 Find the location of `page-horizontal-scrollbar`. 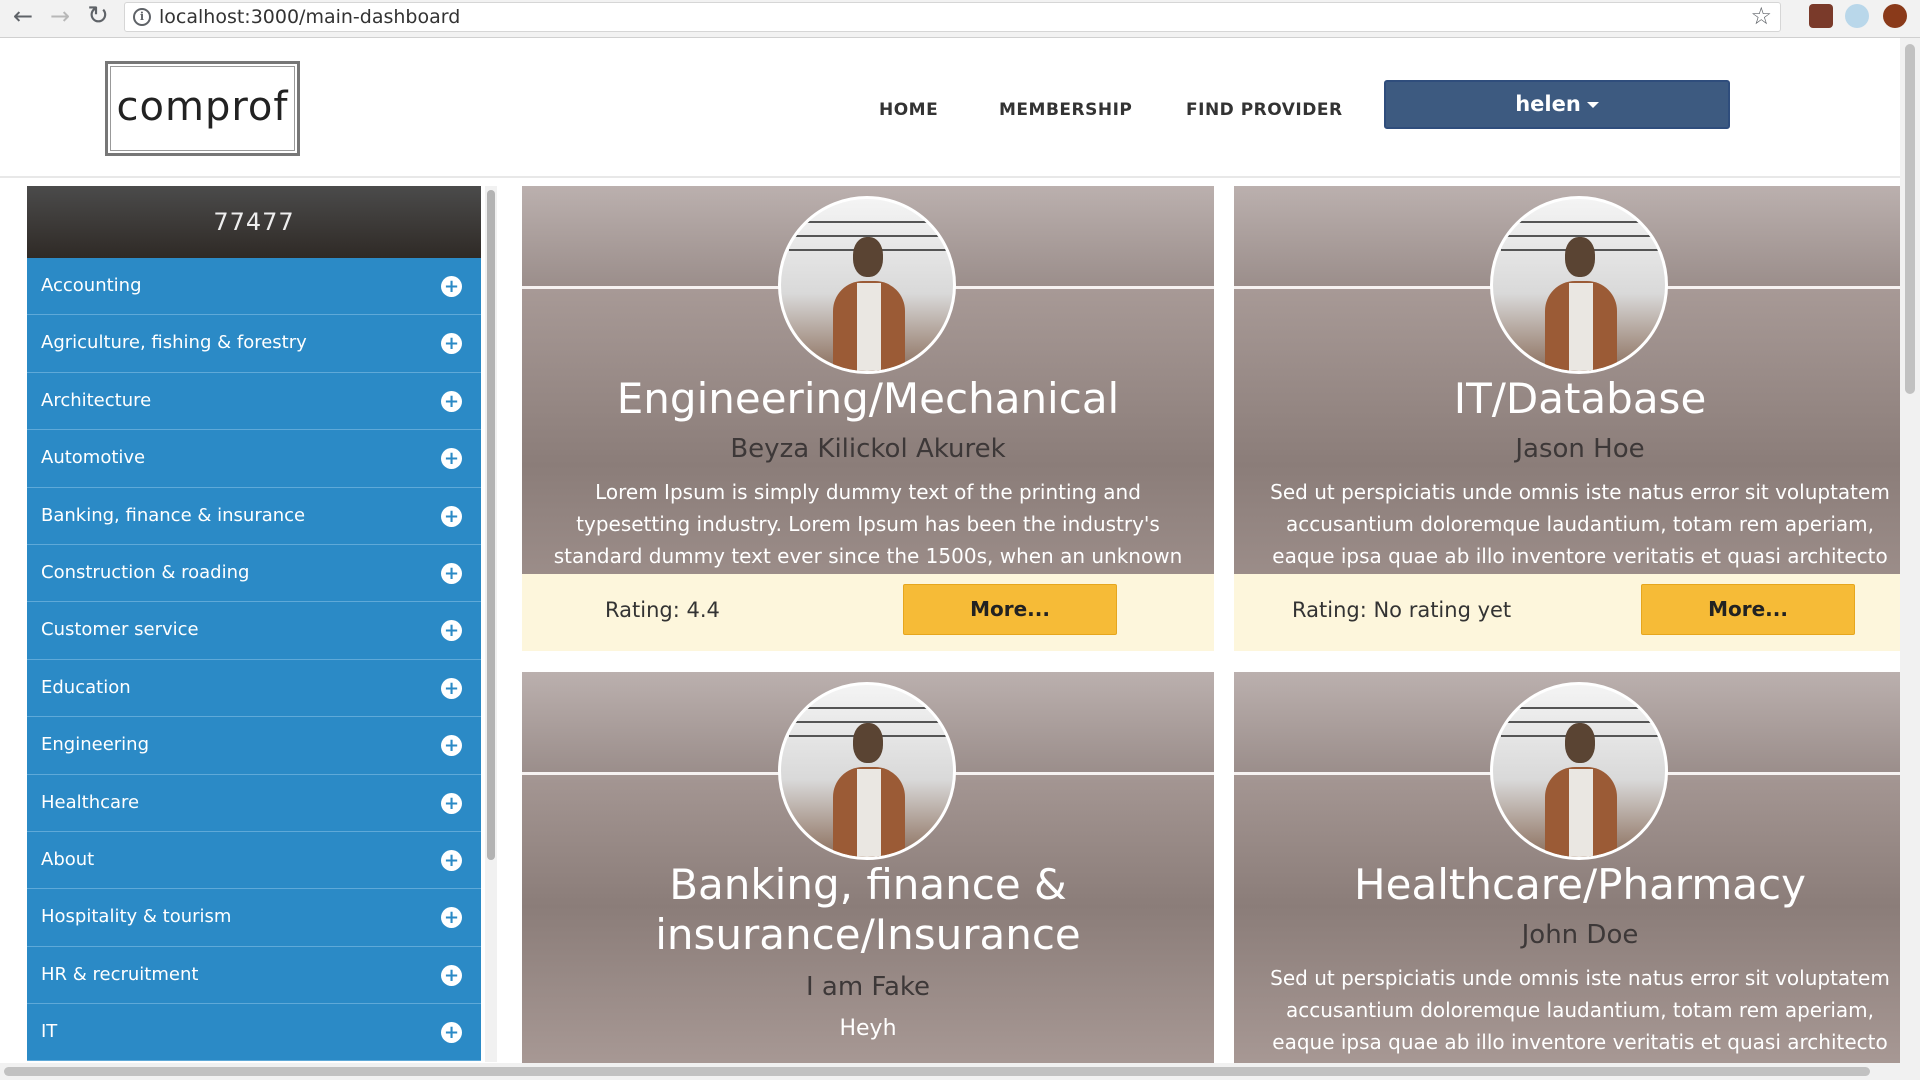

page-horizontal-scrollbar is located at coordinates (960, 1071).